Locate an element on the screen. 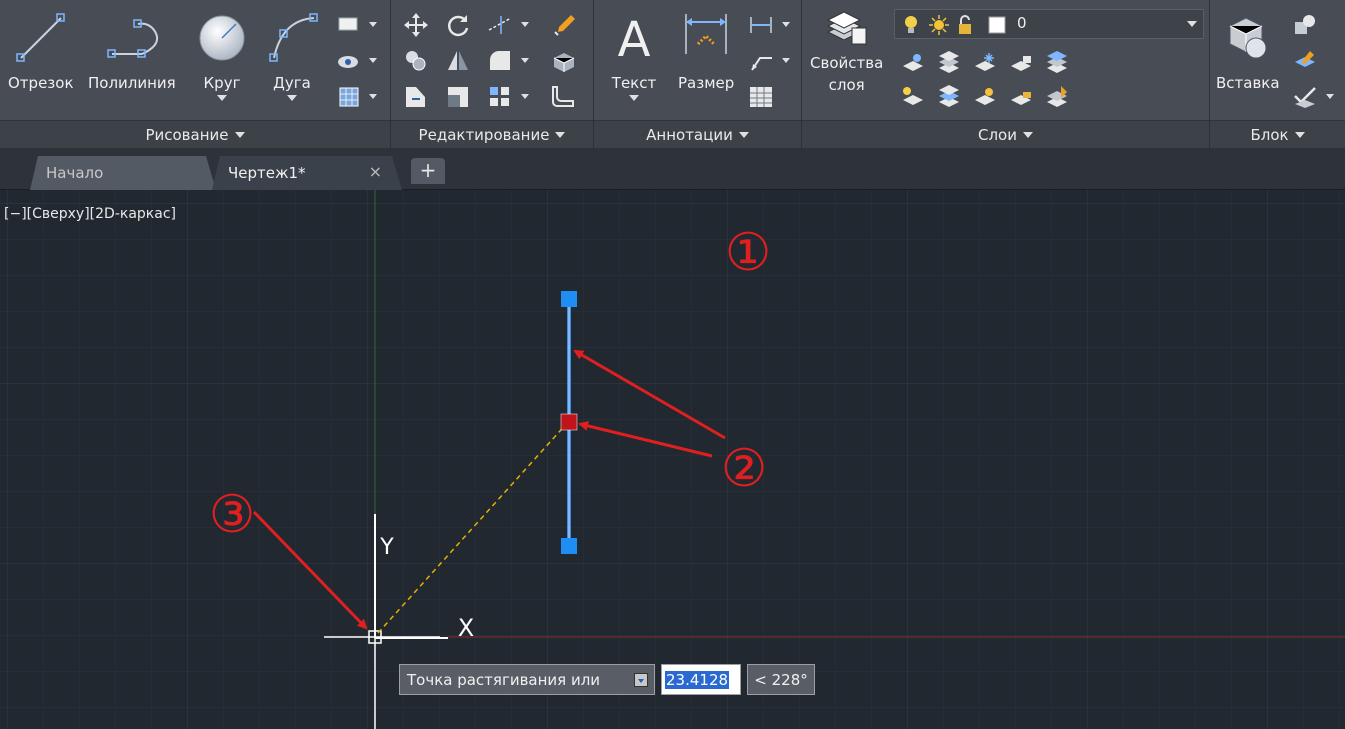 The image size is (1345, 729). modify-panel-footer: Редактирование is located at coordinates (492, 134).